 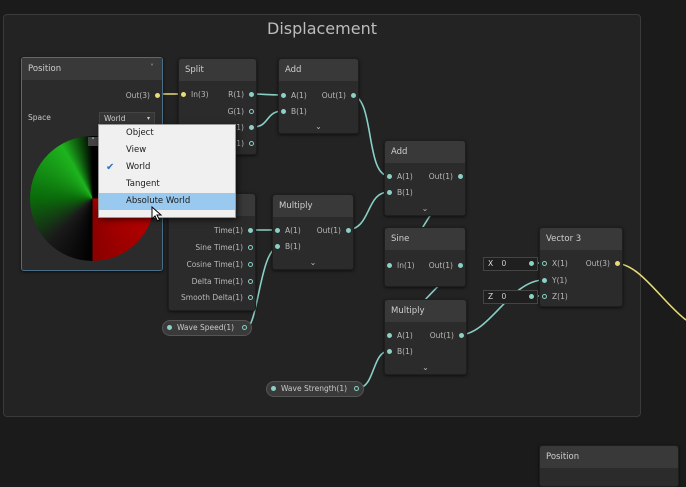 I want to click on vector3-node: Vector 3 X(1) Y(1) Z(1) Out(3), so click(x=581, y=267).